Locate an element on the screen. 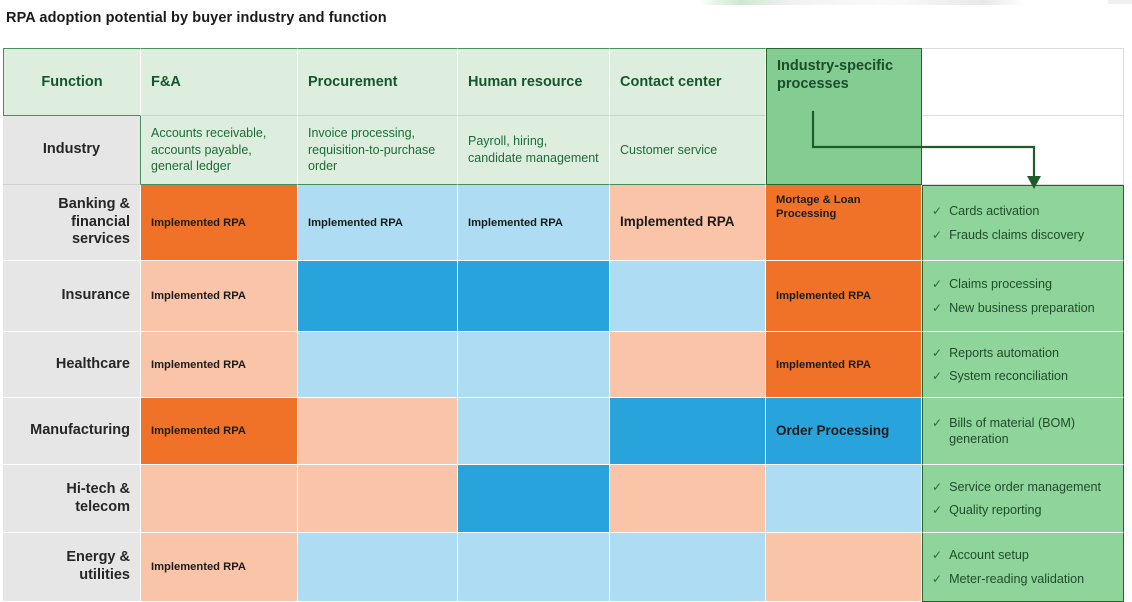  matrix-cell-r2-c5: Implemented RPA is located at coordinates (844, 296).